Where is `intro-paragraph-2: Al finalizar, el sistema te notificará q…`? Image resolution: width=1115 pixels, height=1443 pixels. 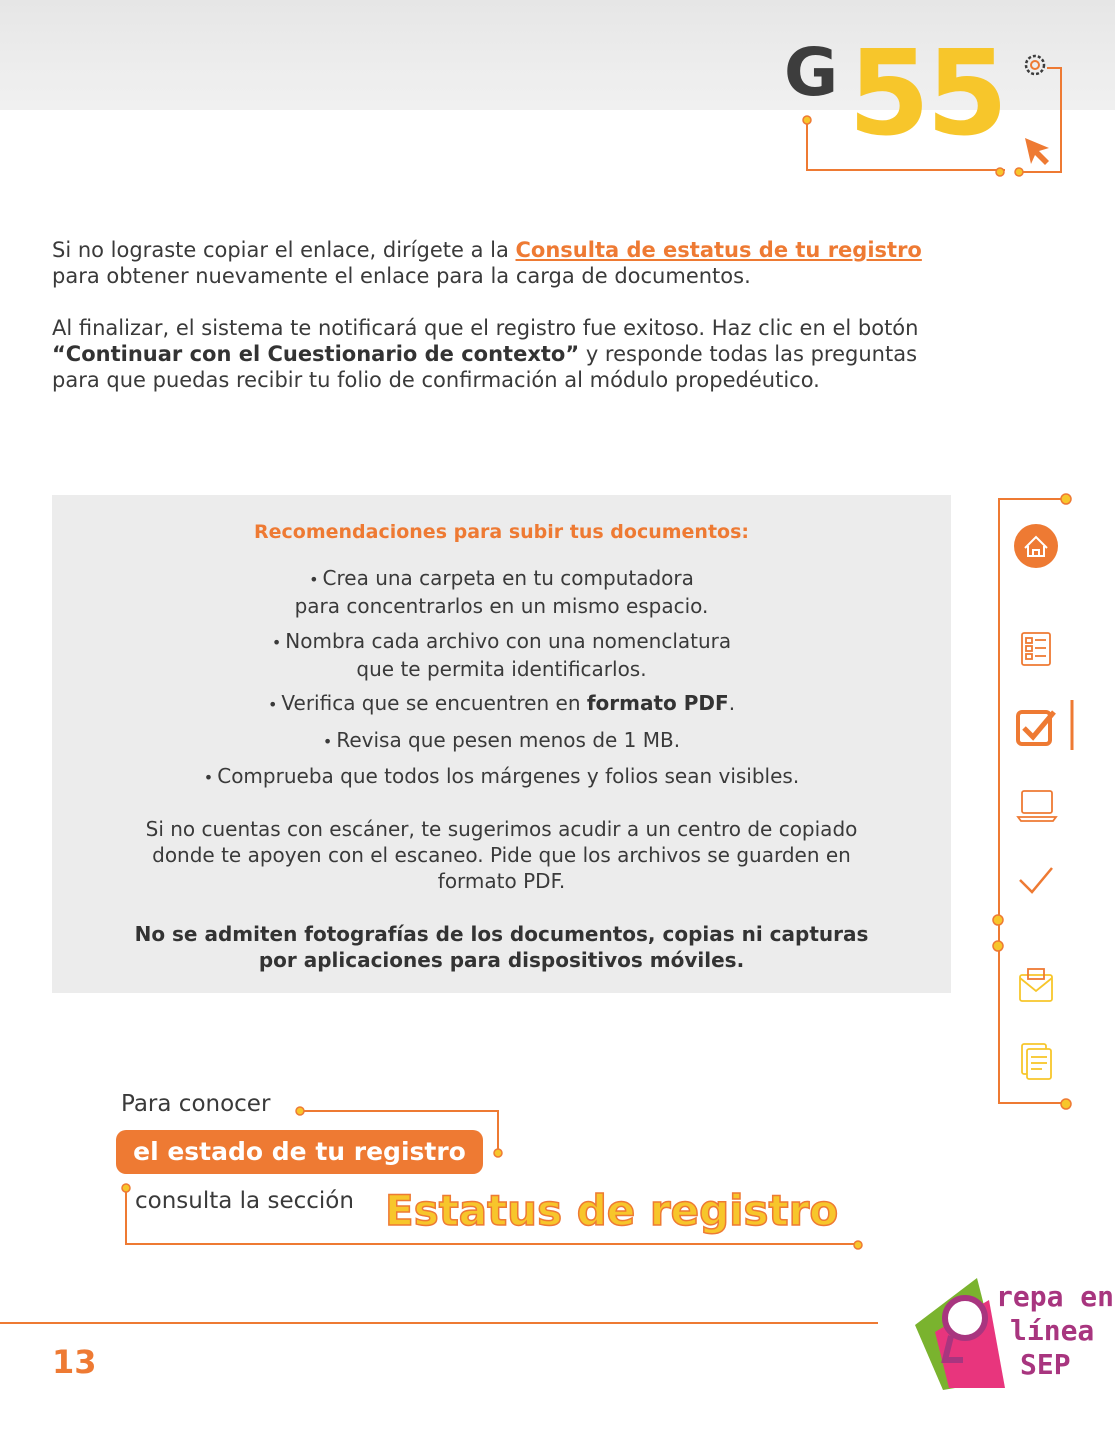
intro-paragraph-2: Al finalizar, el sistema te notificará q… is located at coordinates (485, 354).